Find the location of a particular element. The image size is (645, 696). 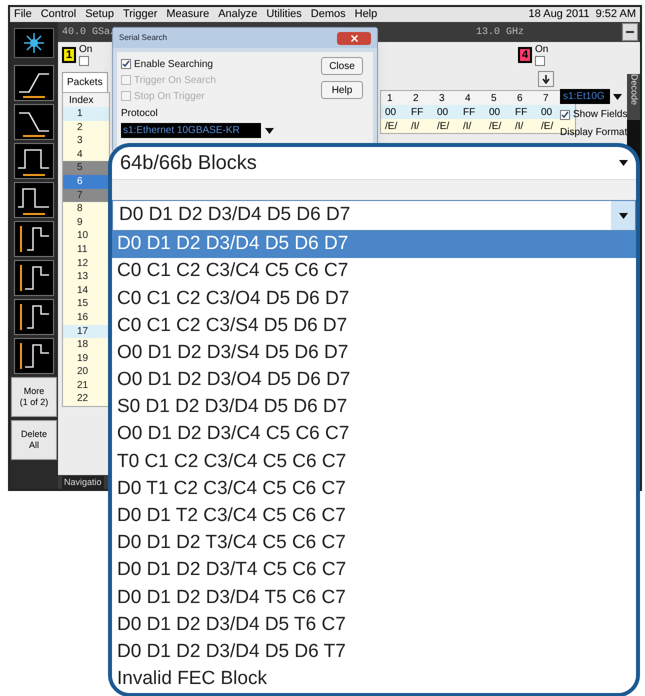

checkbox-label: Show Fields is located at coordinates (600, 115).